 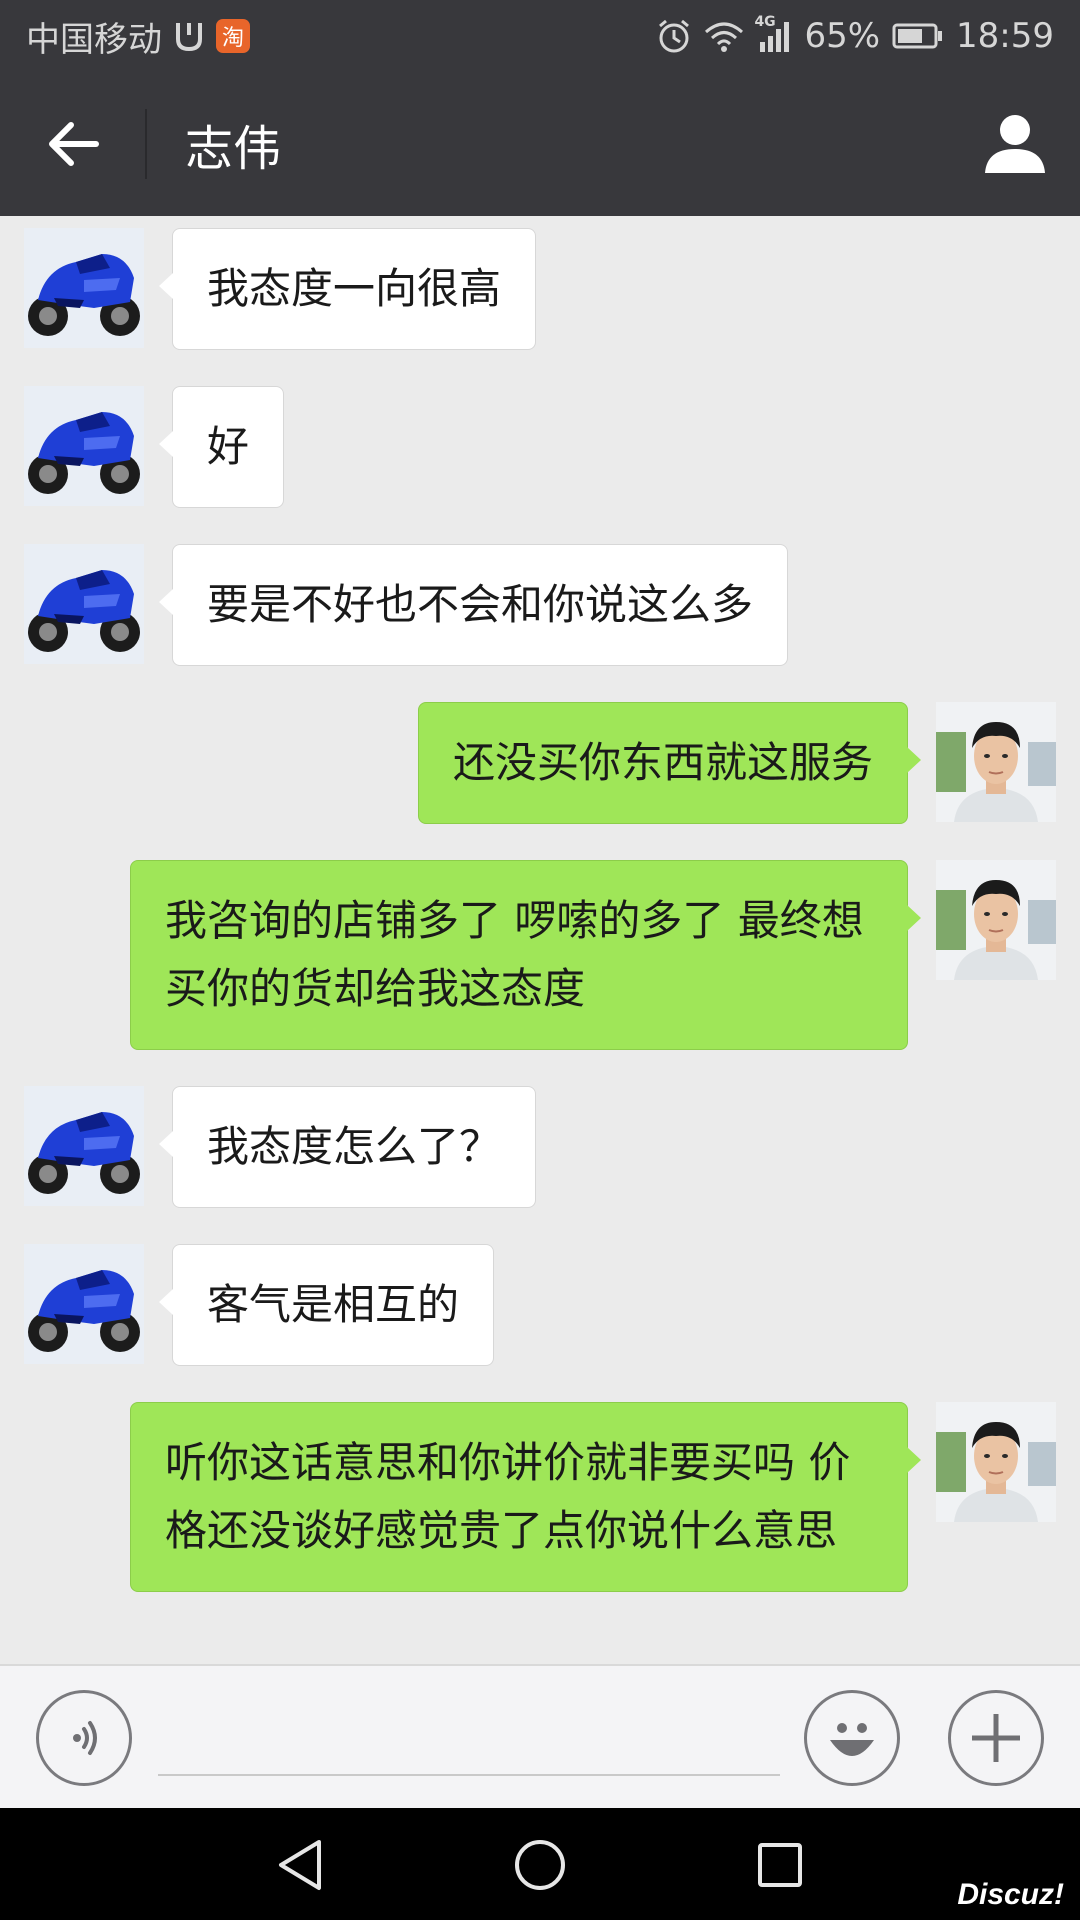 I want to click on triangle-back-icon, so click(x=300, y=1865).